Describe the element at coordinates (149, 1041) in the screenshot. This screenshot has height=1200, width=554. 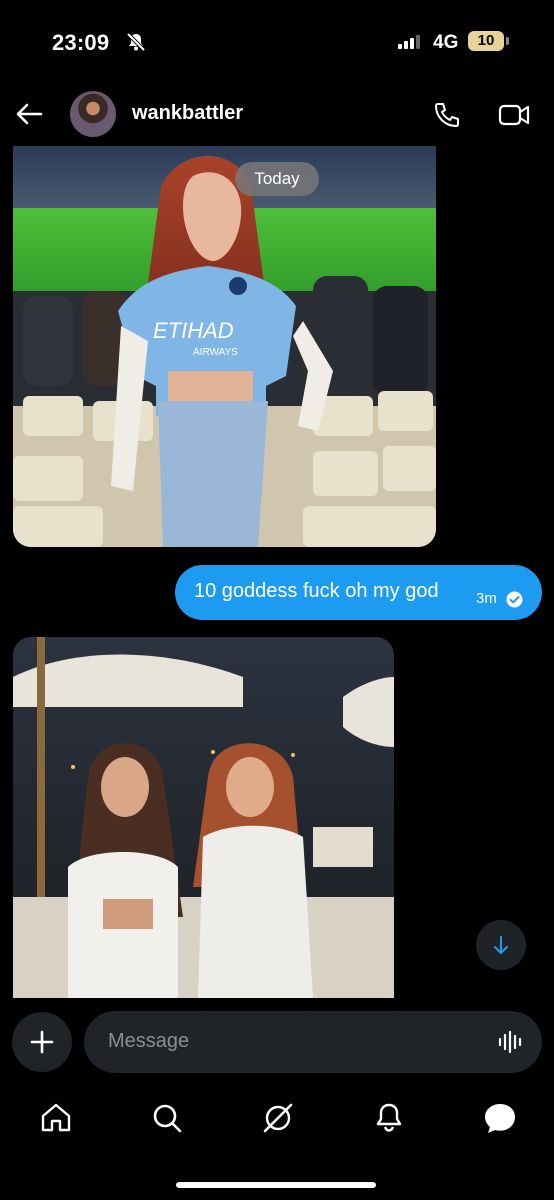
I see `message-placeholder: Message` at that location.